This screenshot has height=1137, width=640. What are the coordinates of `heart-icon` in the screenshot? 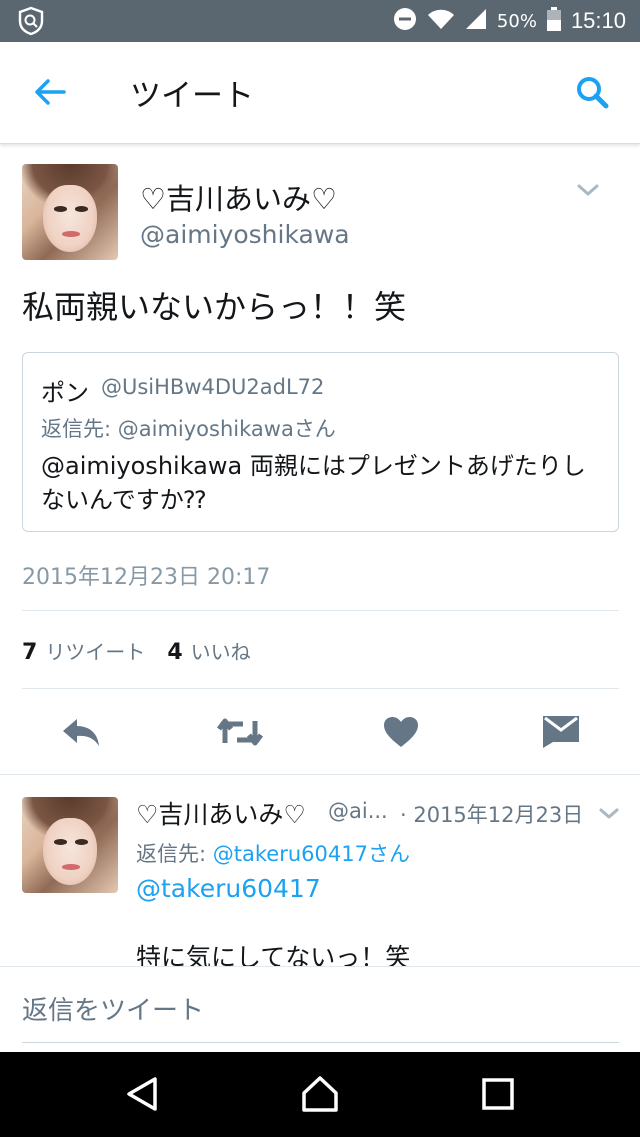 It's located at (401, 734).